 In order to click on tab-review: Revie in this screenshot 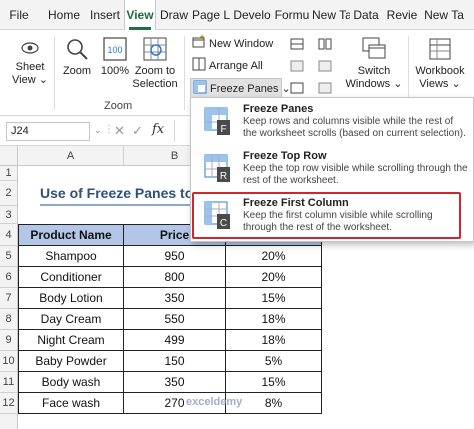, I will do `click(402, 15)`.